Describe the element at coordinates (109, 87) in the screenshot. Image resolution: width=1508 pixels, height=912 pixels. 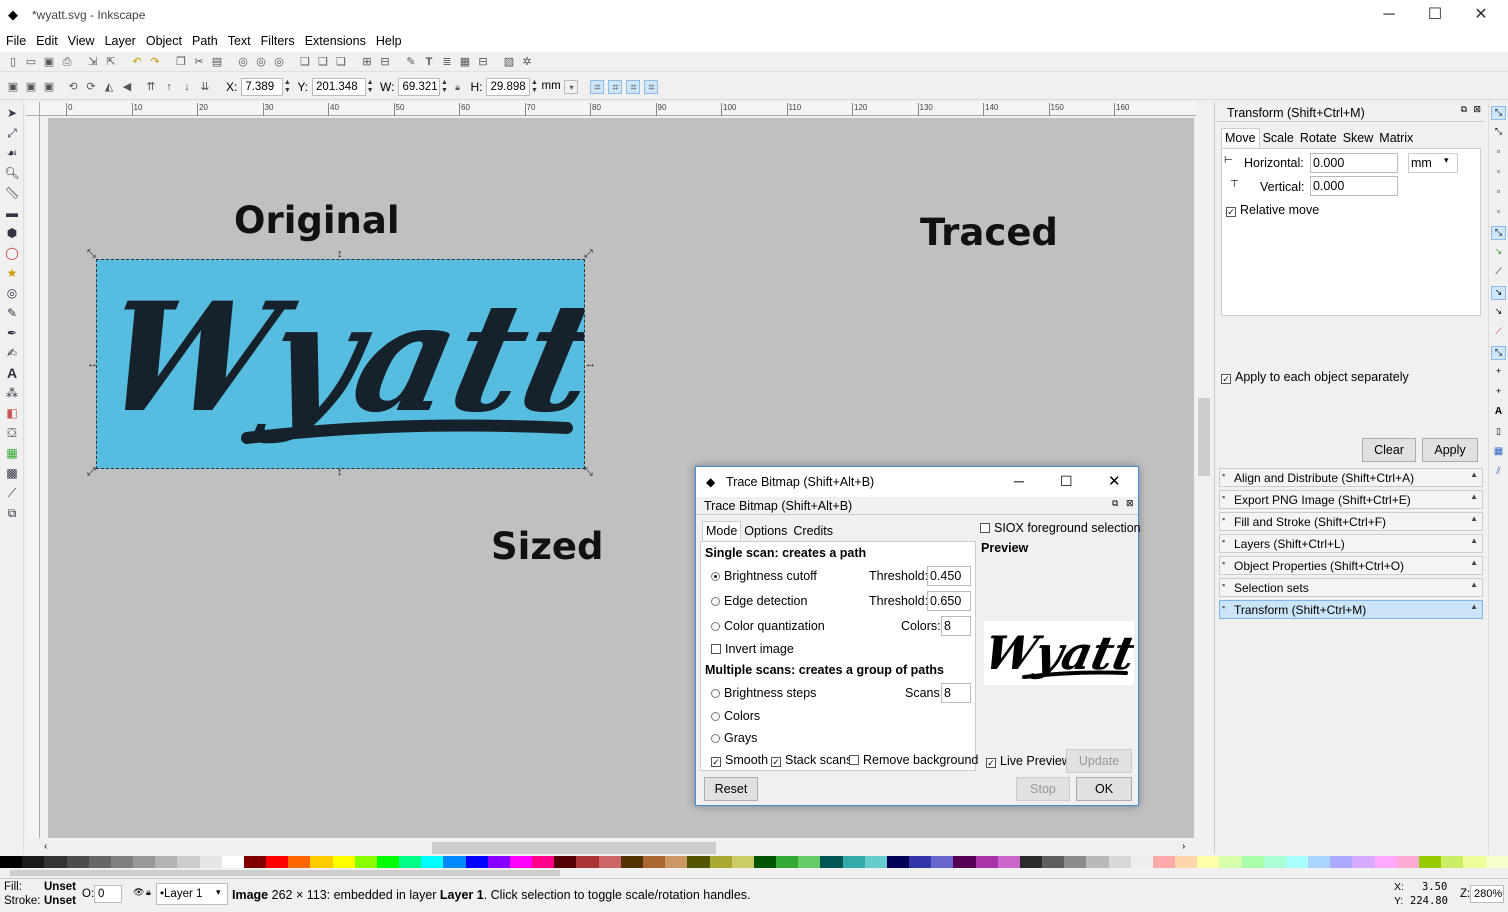
I see `flip-horizontal-icon: ◭` at that location.